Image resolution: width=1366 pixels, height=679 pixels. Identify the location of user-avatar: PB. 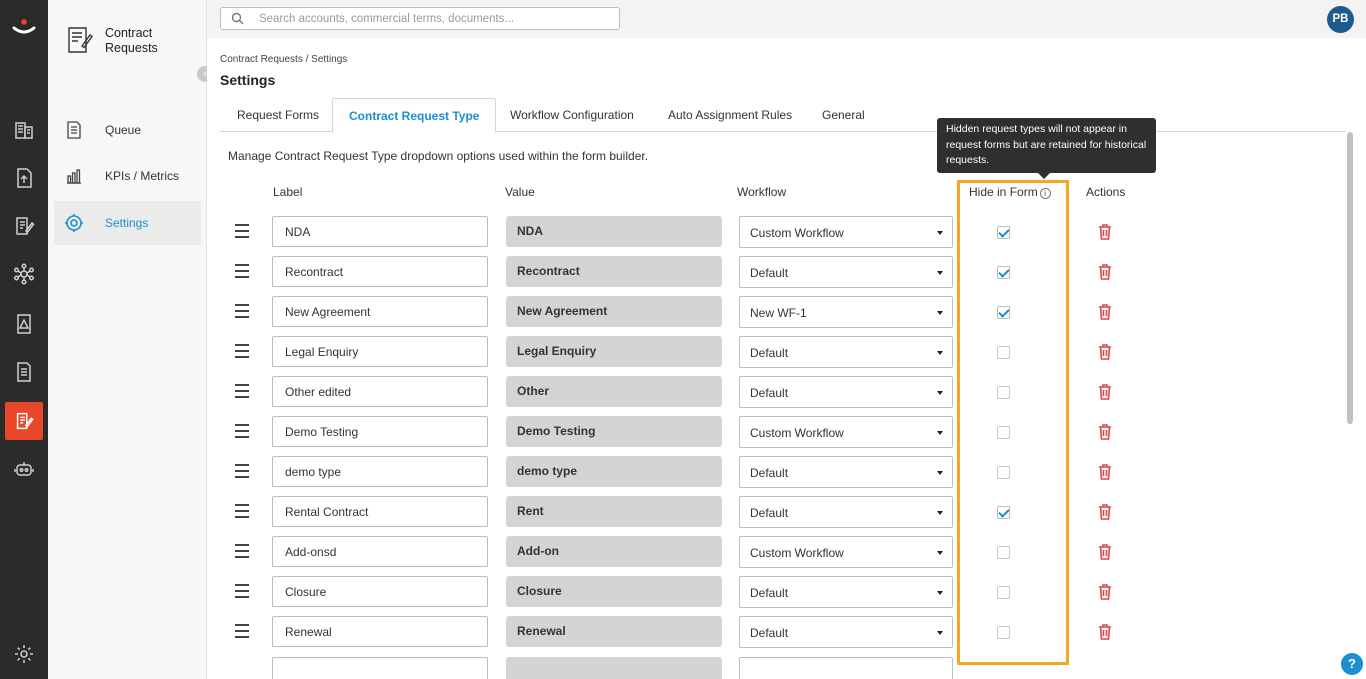
(1340, 19).